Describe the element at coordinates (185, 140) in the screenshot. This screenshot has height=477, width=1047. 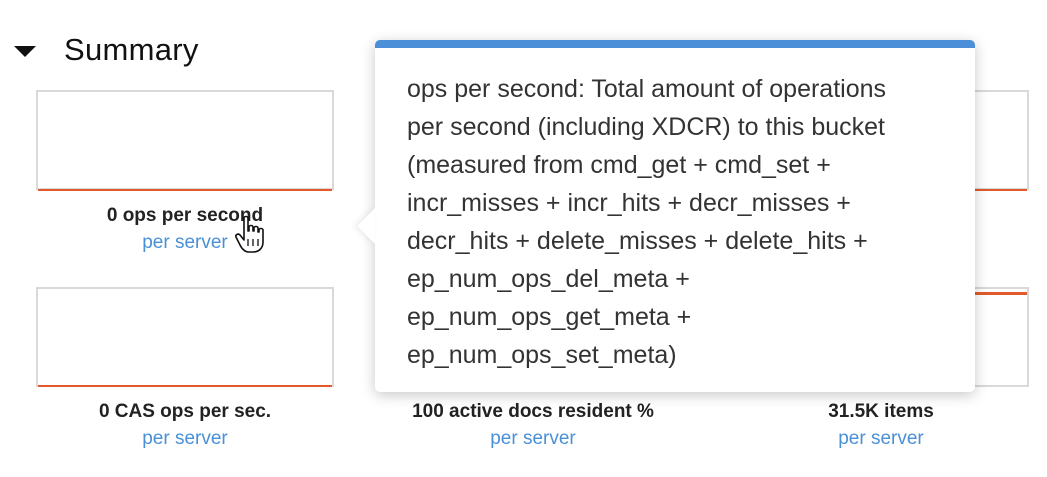
I see `ops-per-second-graph` at that location.